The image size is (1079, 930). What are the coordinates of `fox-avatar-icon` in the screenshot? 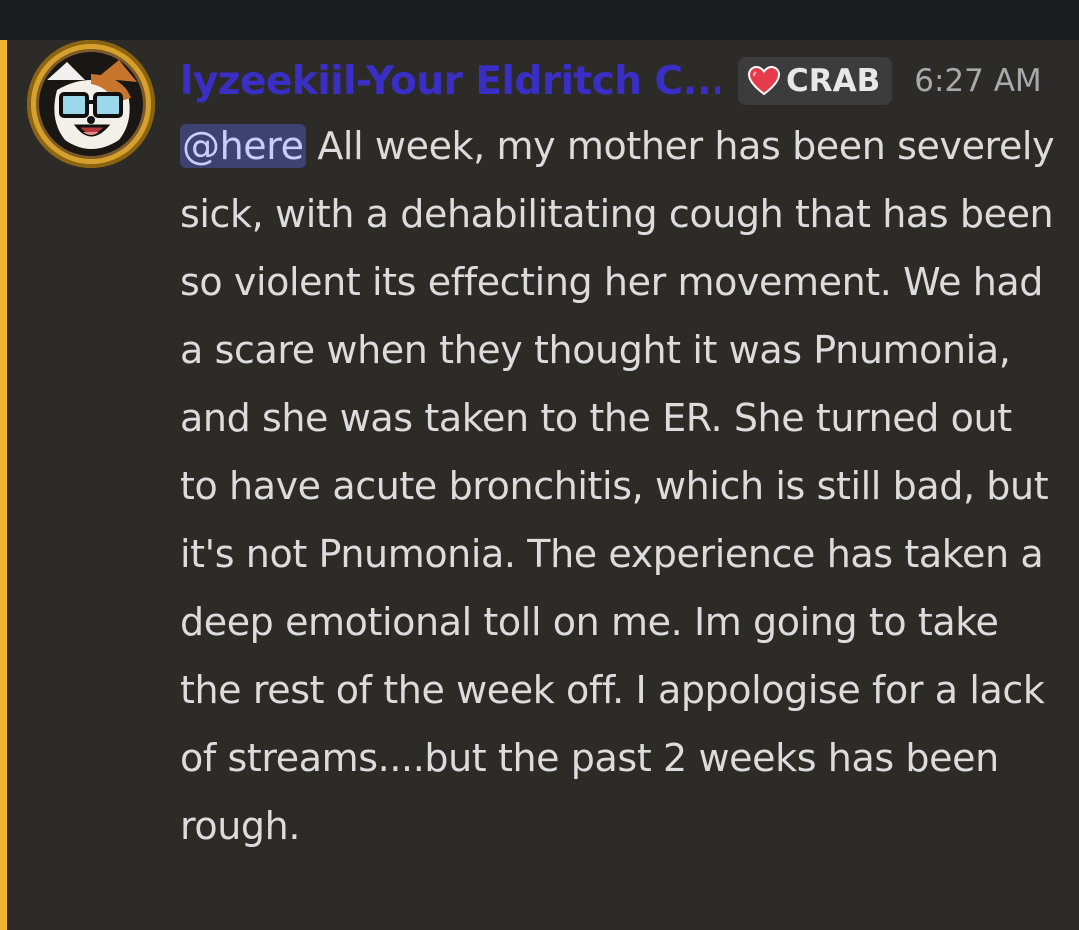 It's located at (91, 104).